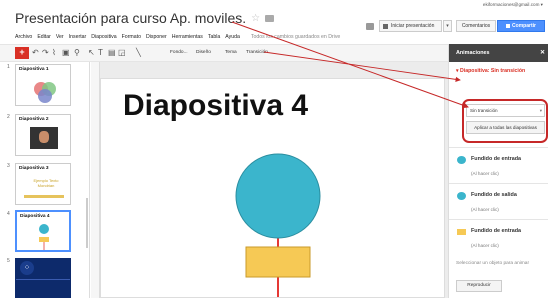 This screenshot has height=298, width=548. Describe the element at coordinates (77, 53) in the screenshot. I see `zoom-icon: ⚲` at that location.